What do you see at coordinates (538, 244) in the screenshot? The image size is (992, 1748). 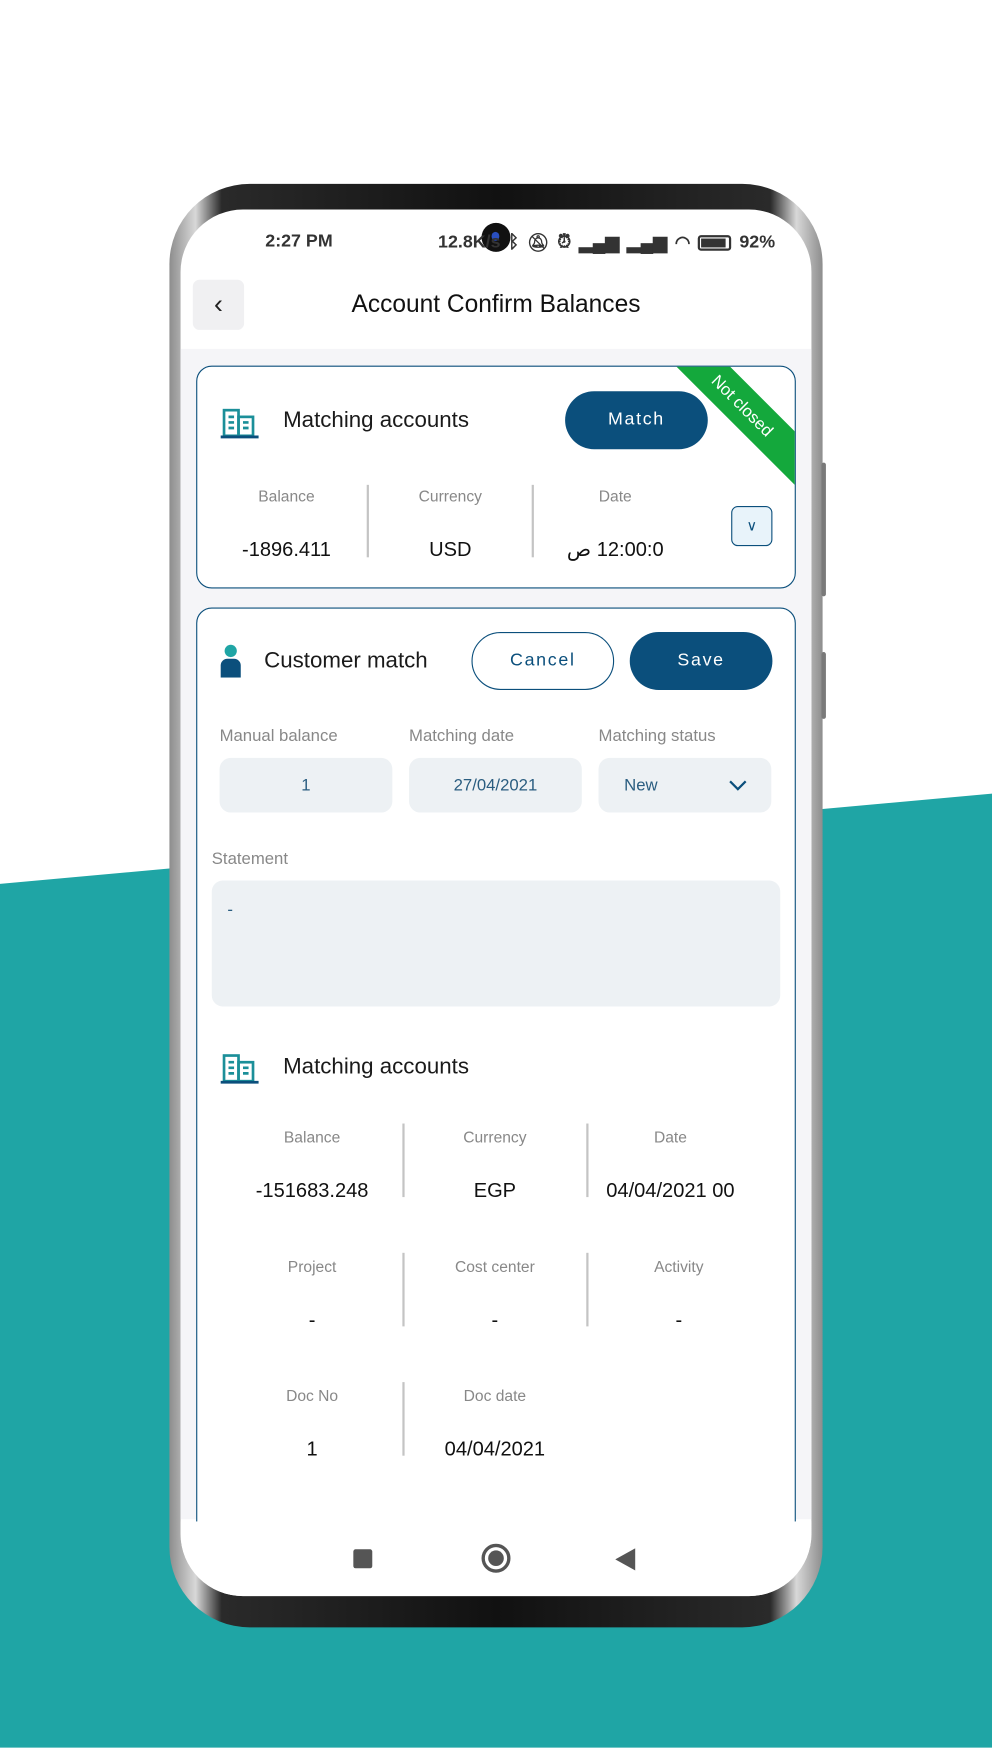 I see `bell-off-icon: 🔕︎` at bounding box center [538, 244].